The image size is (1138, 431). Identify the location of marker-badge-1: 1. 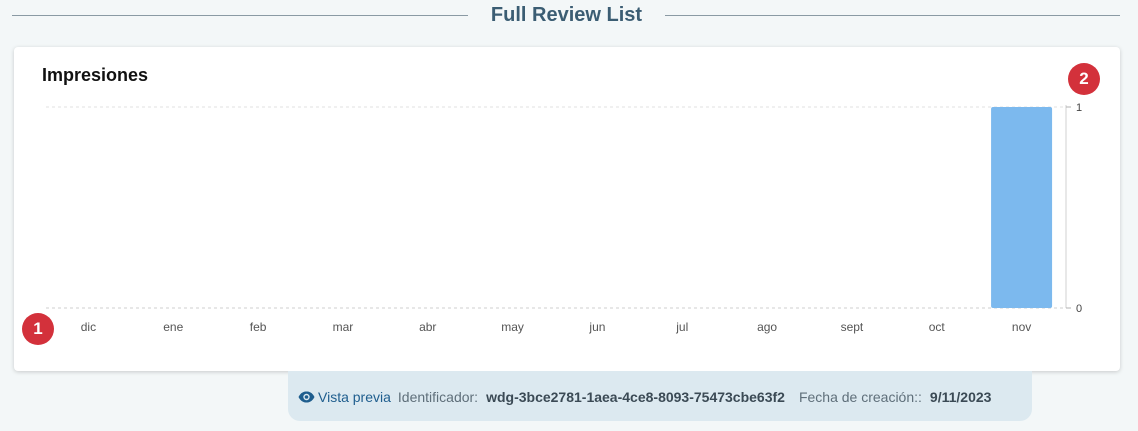
(38, 329).